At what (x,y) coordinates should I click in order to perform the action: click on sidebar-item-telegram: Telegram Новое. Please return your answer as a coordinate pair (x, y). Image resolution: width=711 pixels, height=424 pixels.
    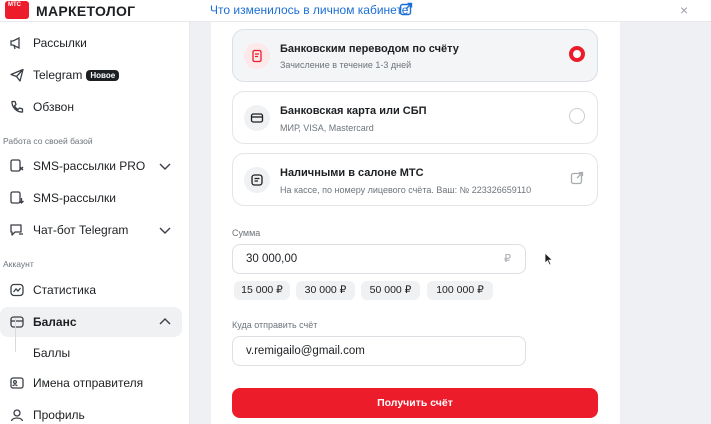
    Looking at the image, I should click on (91, 75).